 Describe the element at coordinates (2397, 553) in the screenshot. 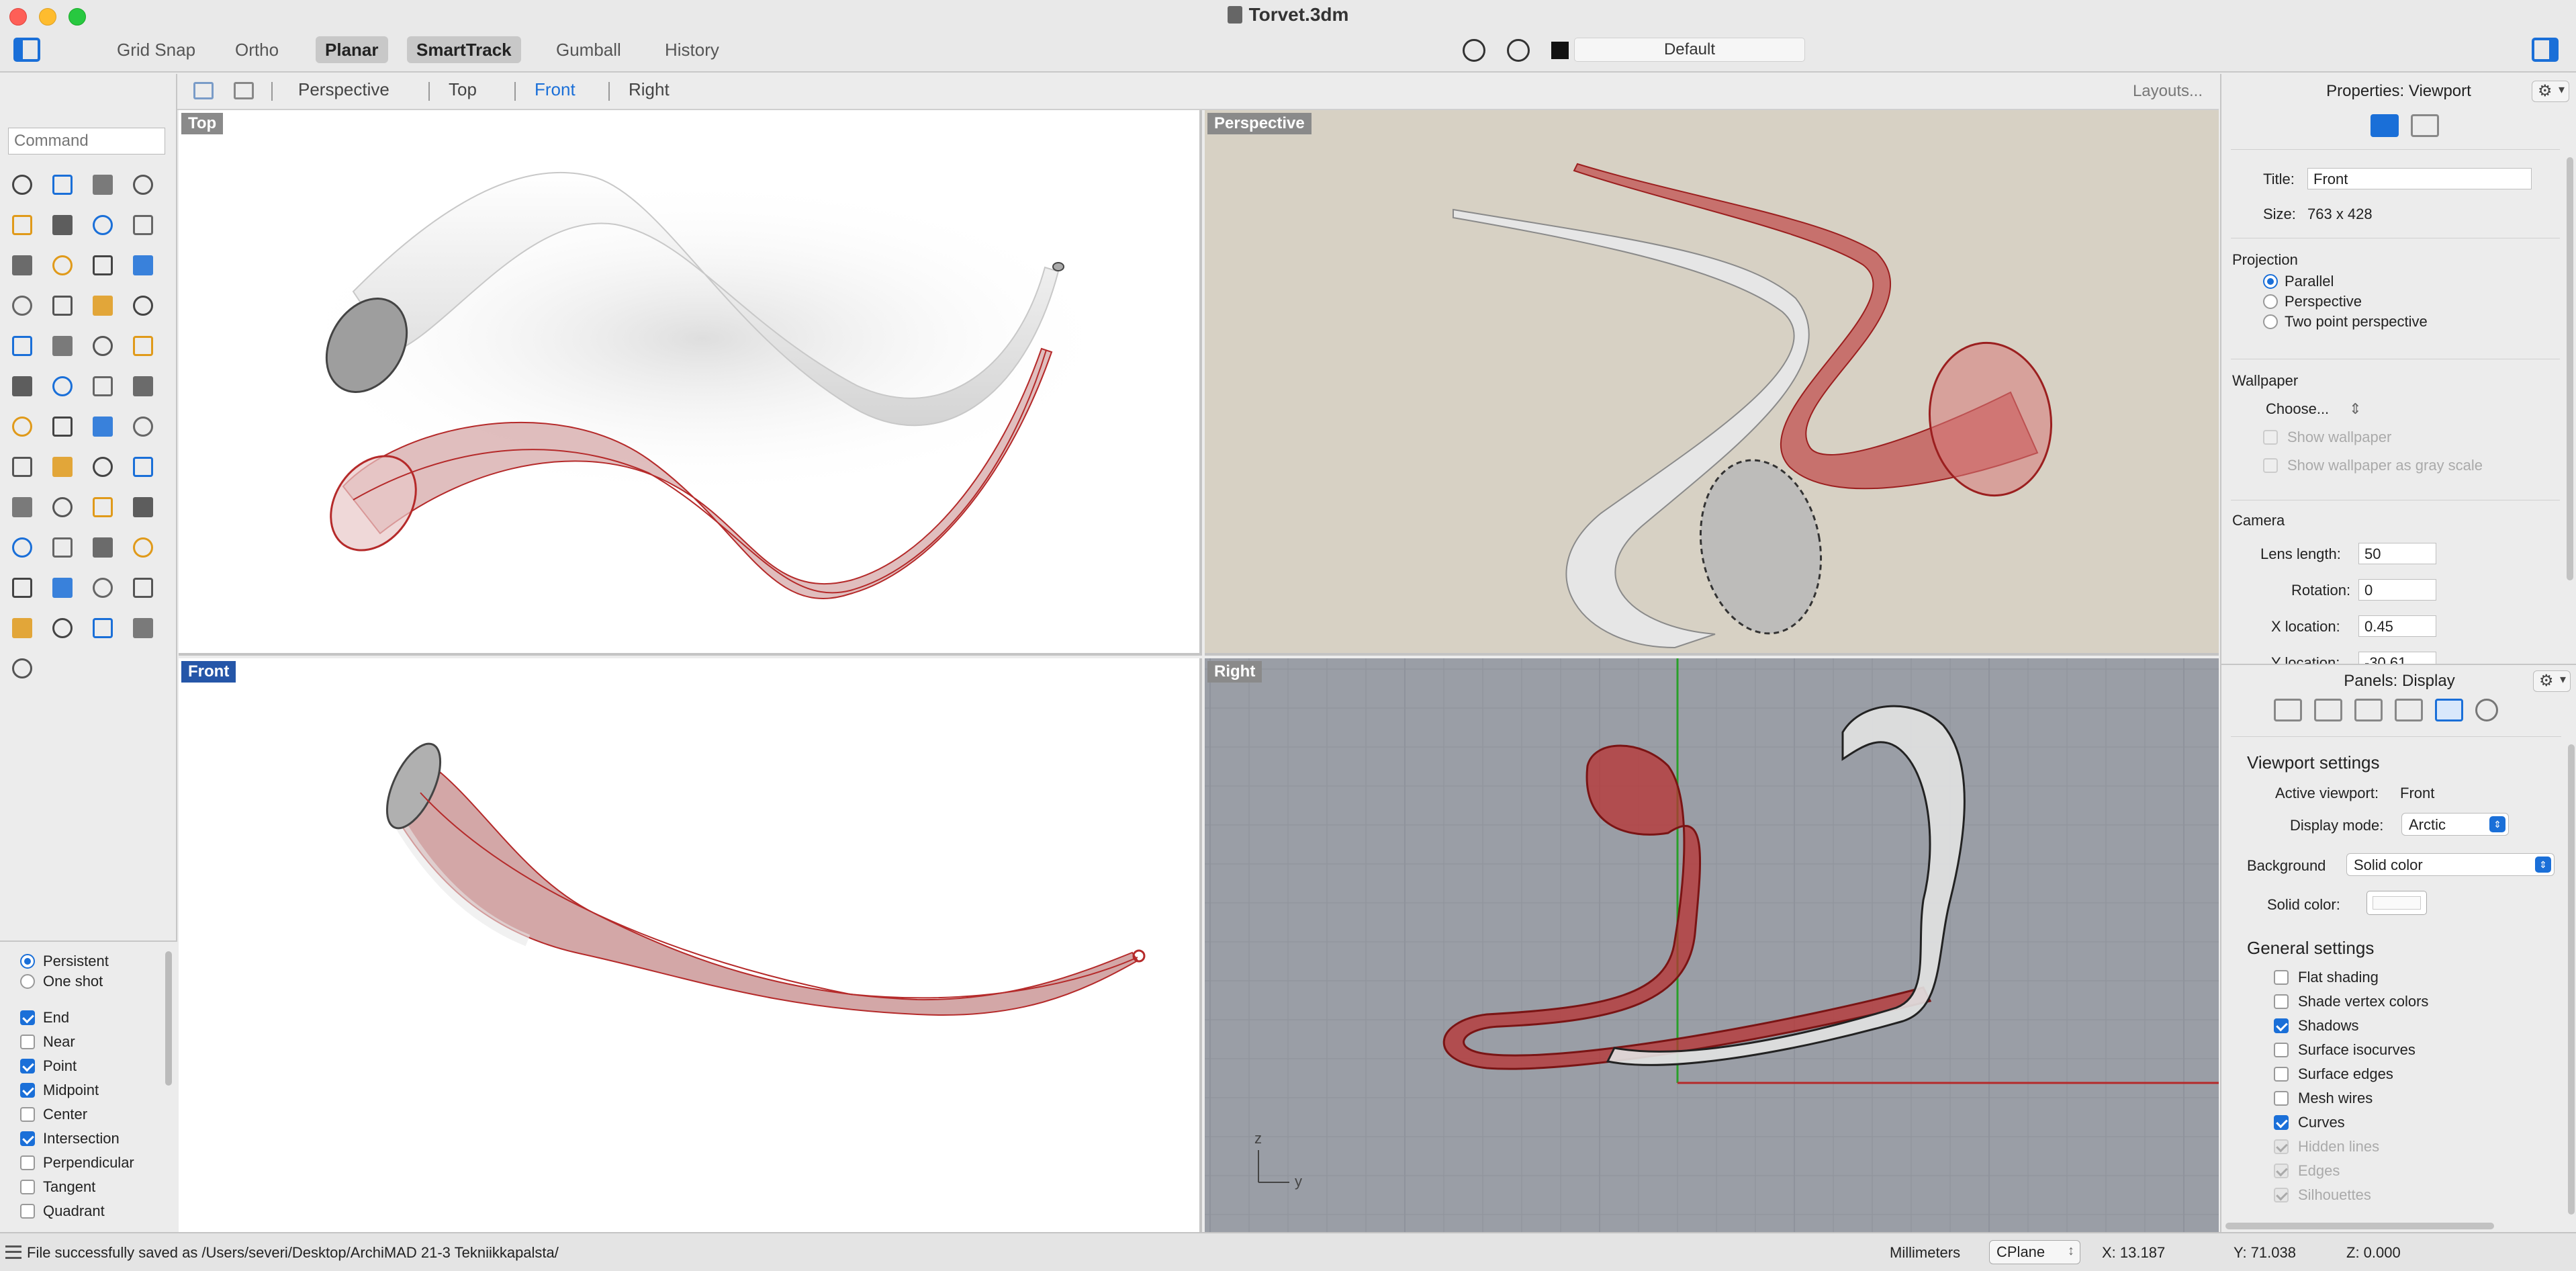

I see `lens-length-field: 50` at that location.